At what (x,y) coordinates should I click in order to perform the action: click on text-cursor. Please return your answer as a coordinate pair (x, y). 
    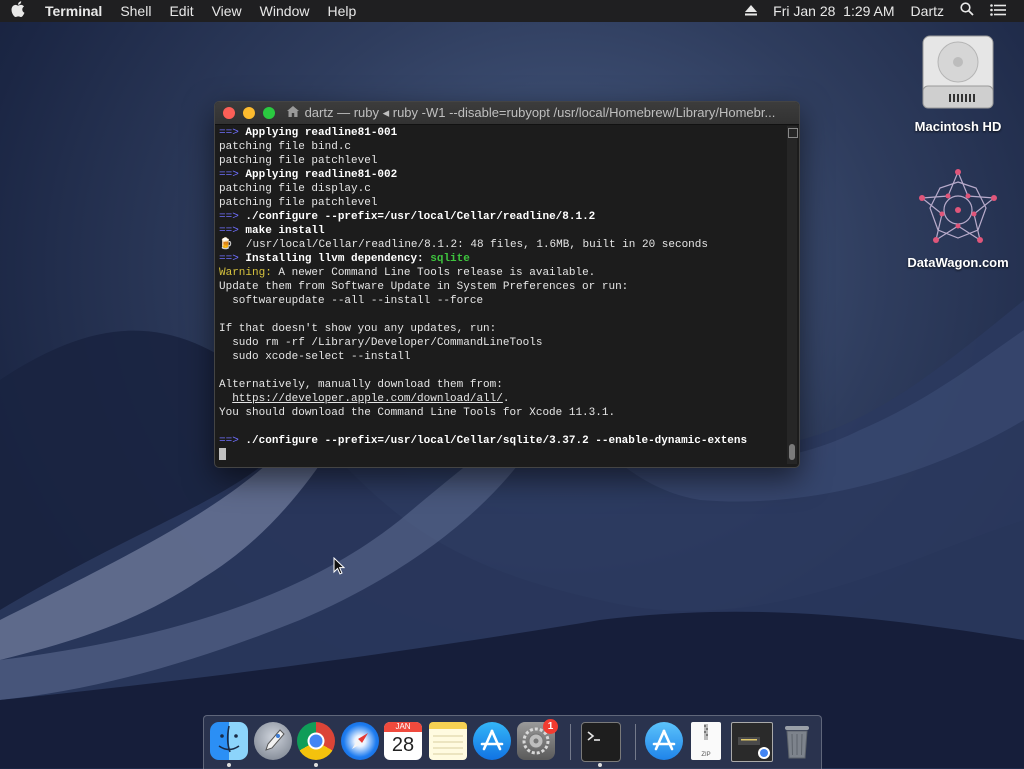
    Looking at the image, I should click on (222, 454).